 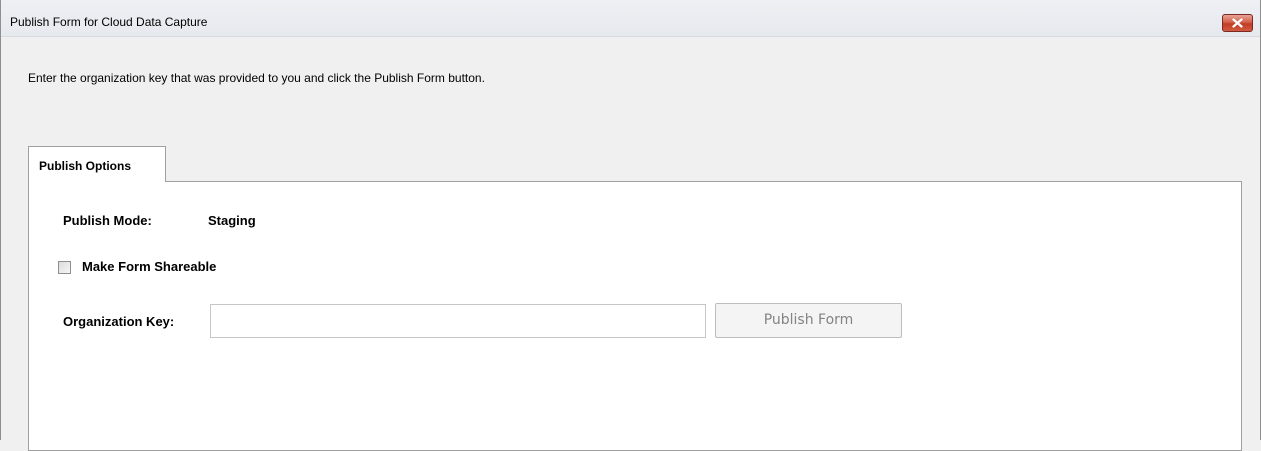 What do you see at coordinates (149, 266) in the screenshot?
I see `make-form-shareable-label: Make Form Shareable` at bounding box center [149, 266].